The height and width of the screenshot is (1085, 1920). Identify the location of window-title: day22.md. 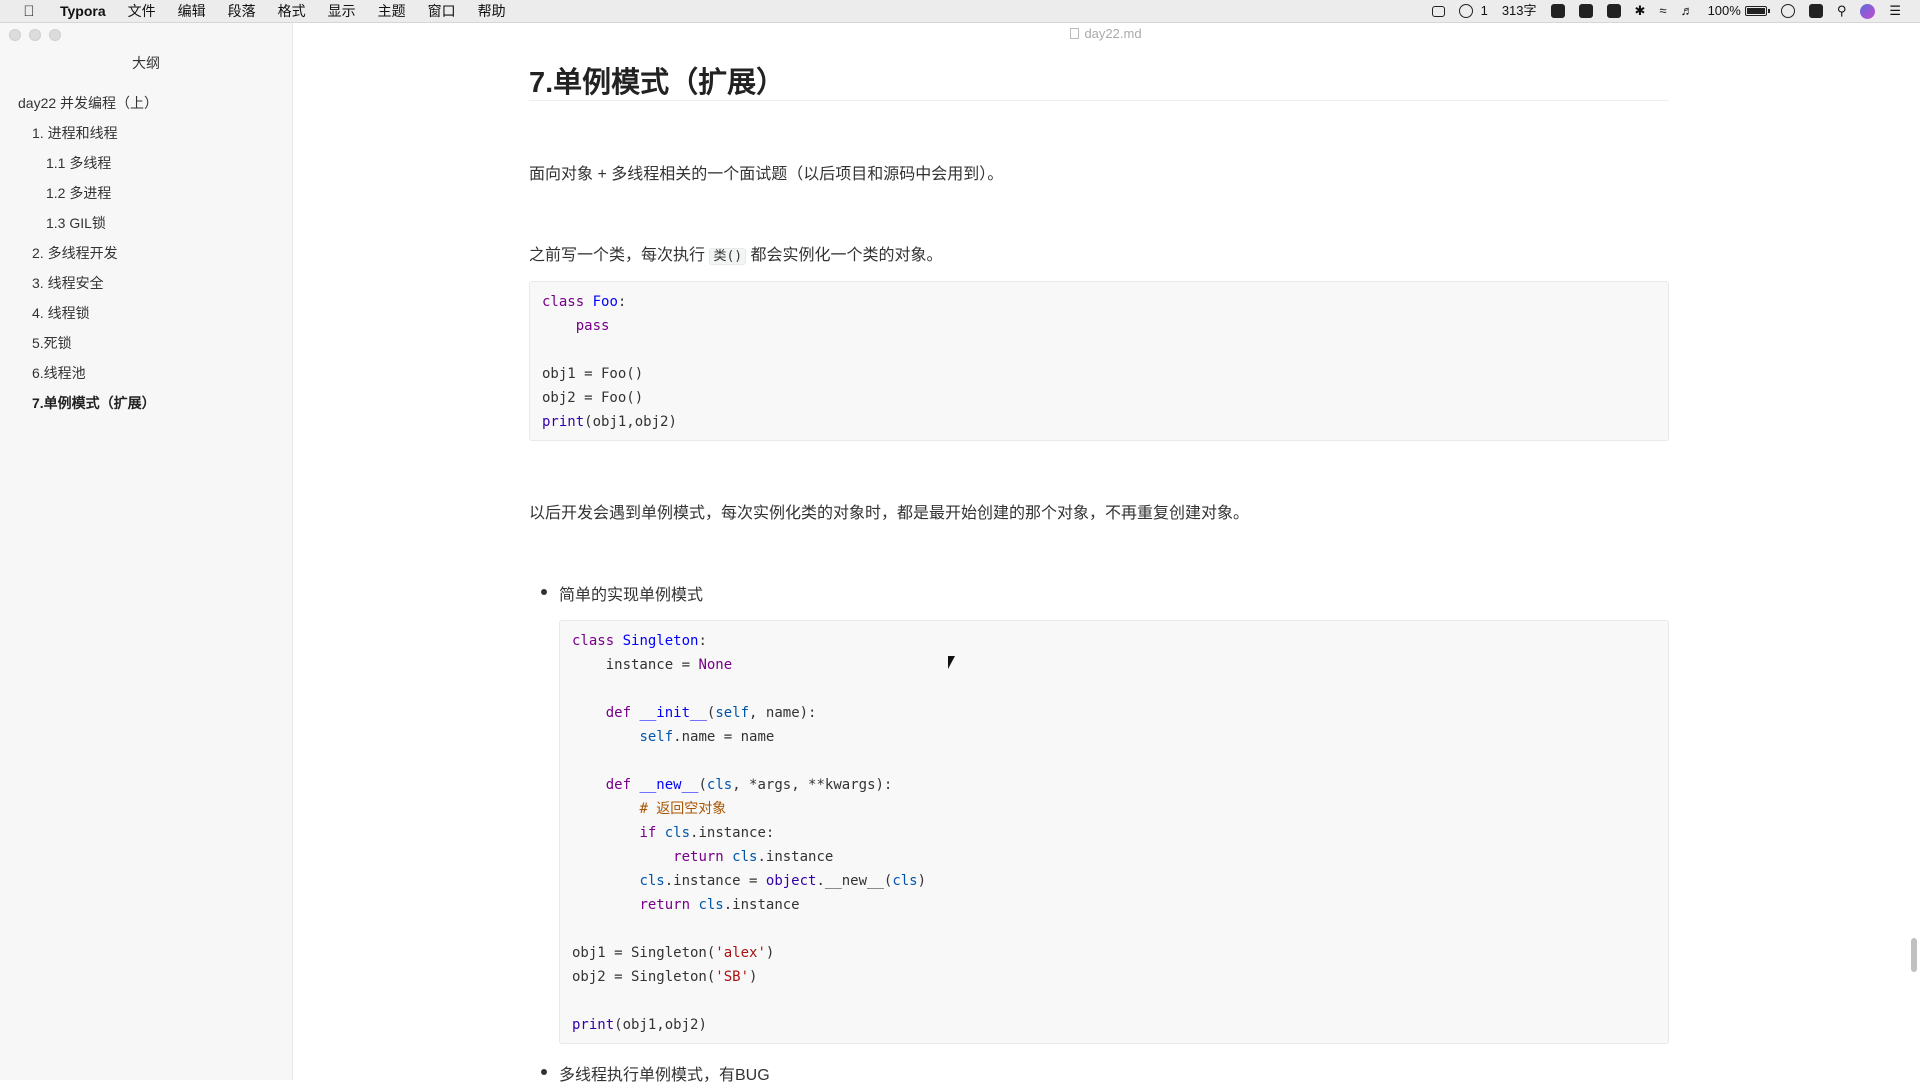
(1106, 33).